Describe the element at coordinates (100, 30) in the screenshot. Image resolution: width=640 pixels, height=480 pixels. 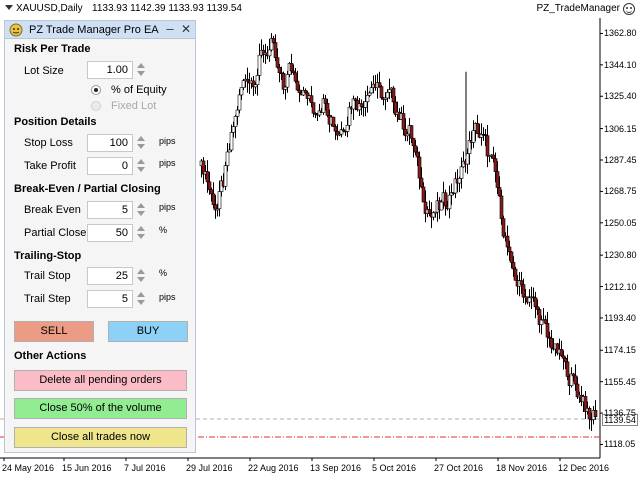
I see `panel-title-bar: PZ Trade Manager Pro EA – ✕` at that location.